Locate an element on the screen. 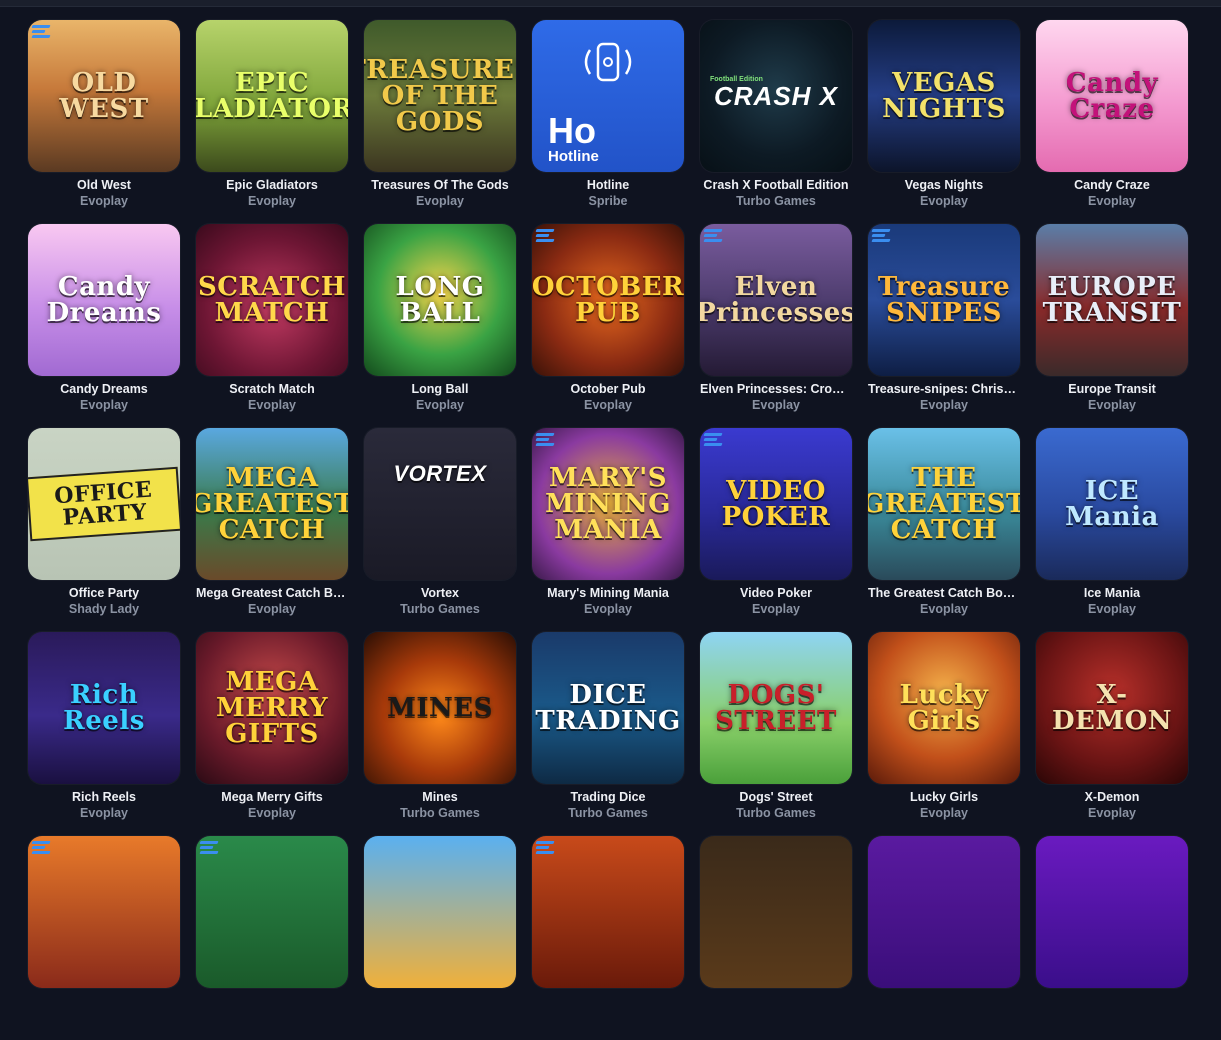 This screenshot has width=1221, height=1040. game-thumbnail: VIDEO POKER is located at coordinates (776, 504).